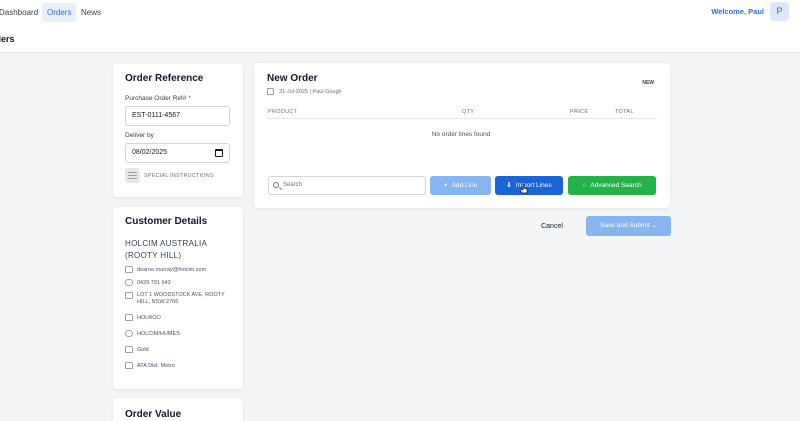 This screenshot has height=421, width=800. I want to click on instructions-icon, so click(132, 175).